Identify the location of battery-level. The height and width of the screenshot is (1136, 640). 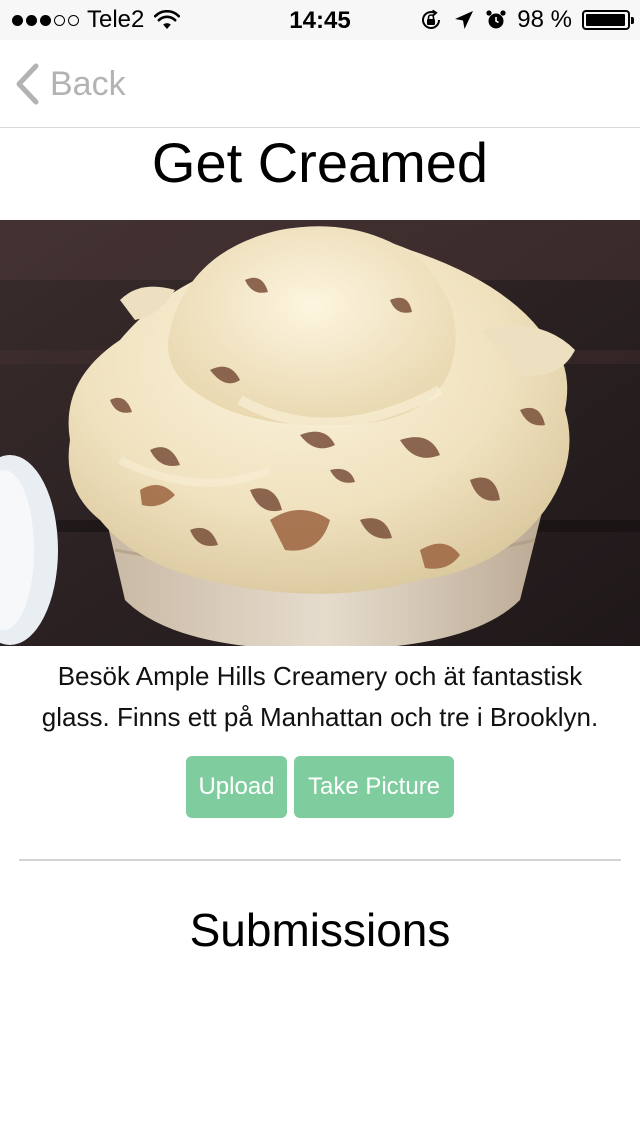
(606, 20).